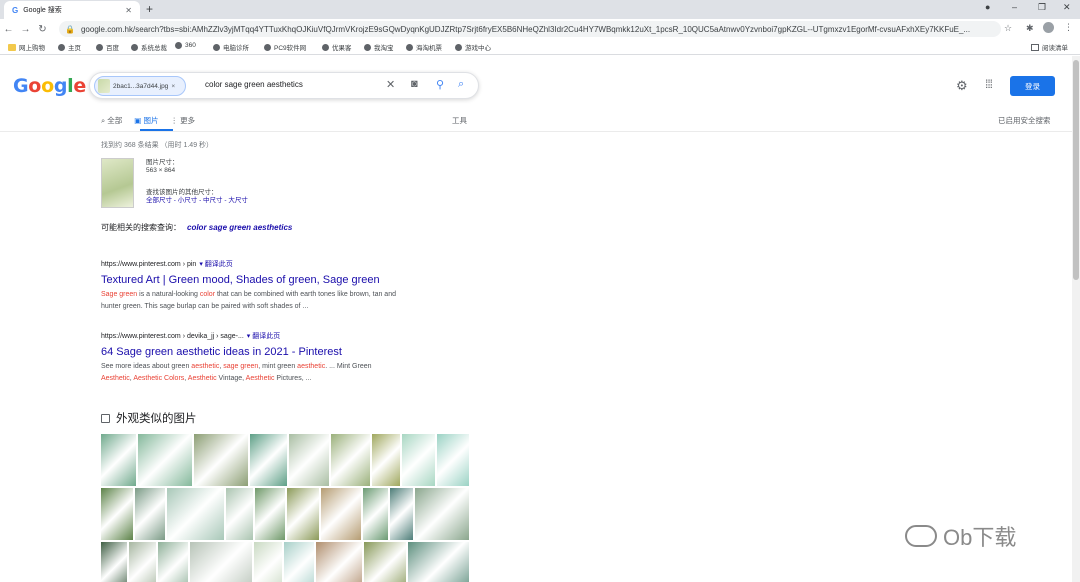 The width and height of the screenshot is (1080, 582). I want to click on browser-tab: G Google 搜索 ✕, so click(72, 10).